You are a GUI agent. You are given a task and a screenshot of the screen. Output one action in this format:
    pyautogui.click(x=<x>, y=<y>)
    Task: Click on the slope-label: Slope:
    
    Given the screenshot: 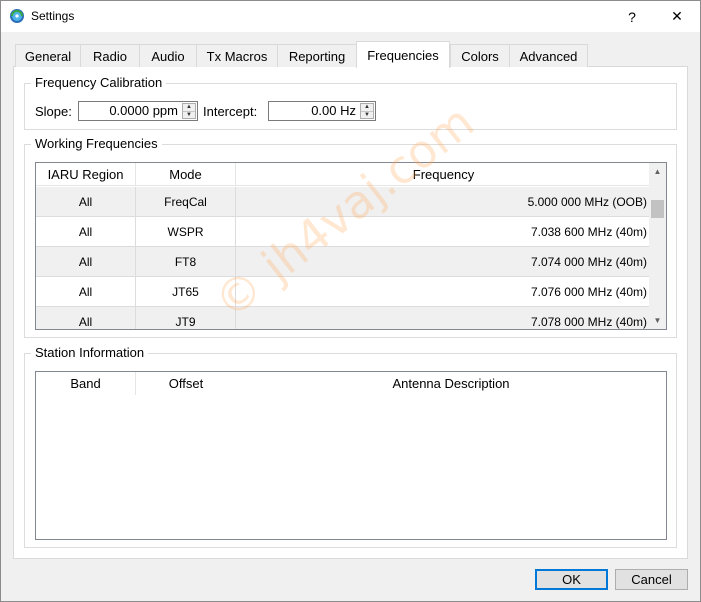 What is the action you would take?
    pyautogui.click(x=53, y=111)
    